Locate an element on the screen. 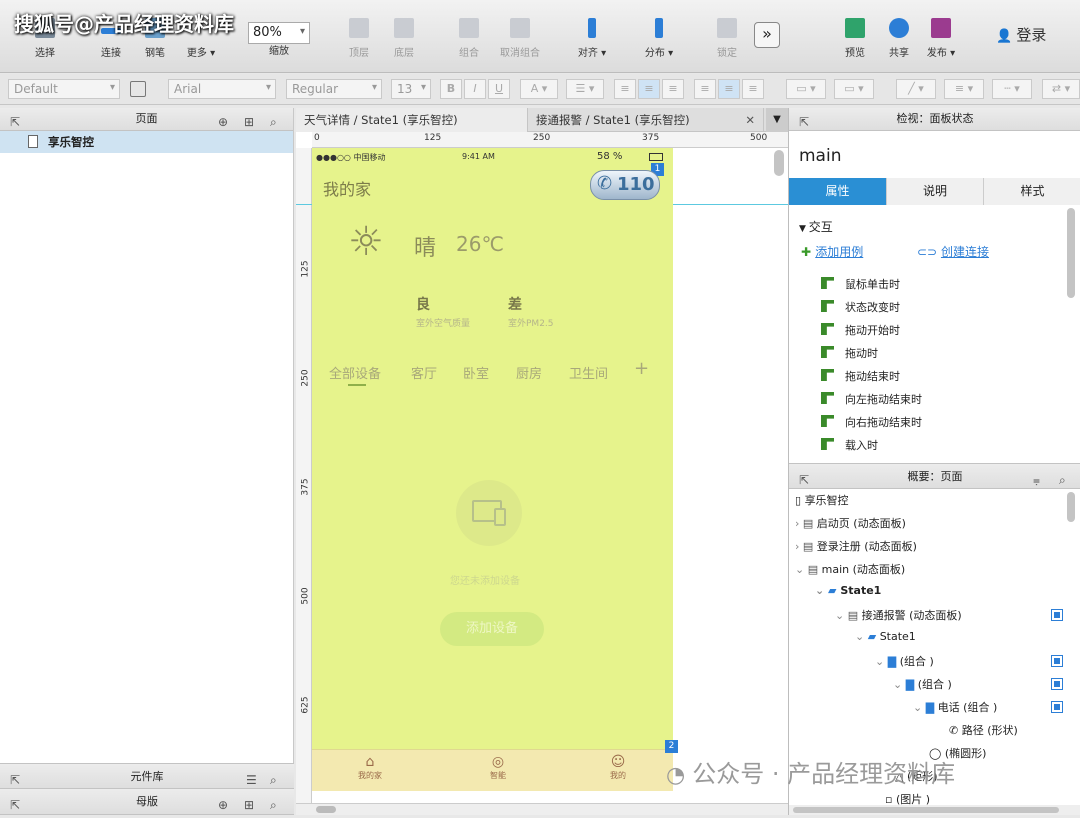 The width and height of the screenshot is (1080, 818). tab-bathroom: 卫生间 is located at coordinates (588, 372).